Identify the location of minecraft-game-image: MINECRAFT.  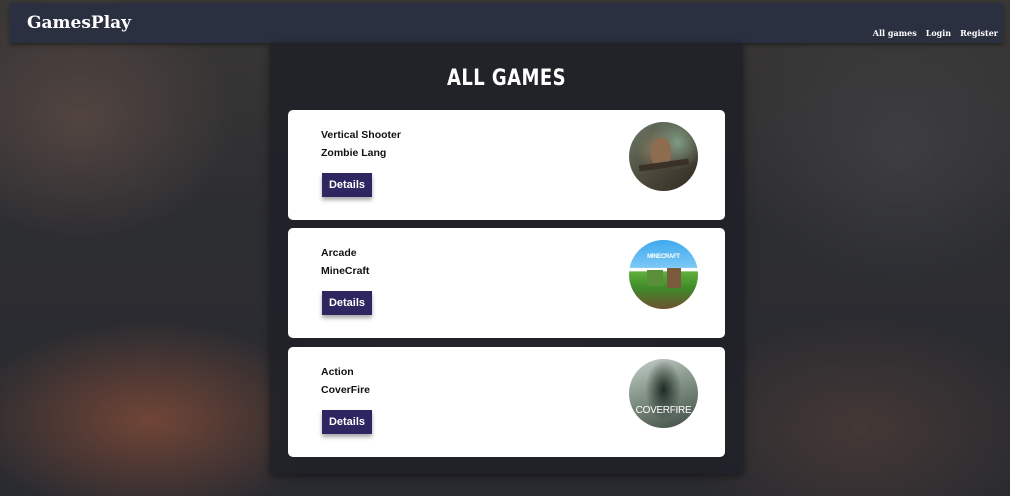
(663, 274).